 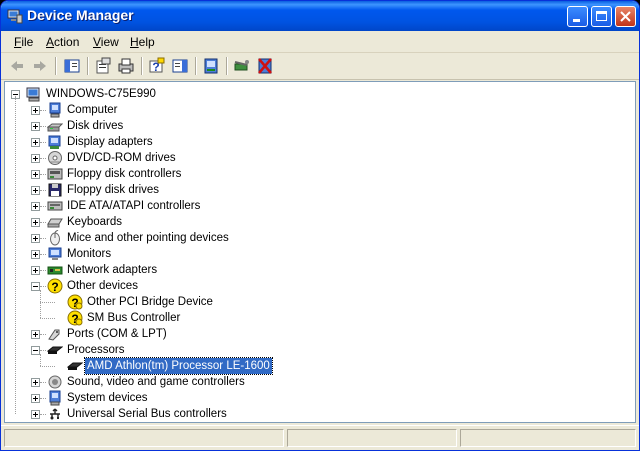 I want to click on menu-bar: File Action View Help, so click(x=320, y=42).